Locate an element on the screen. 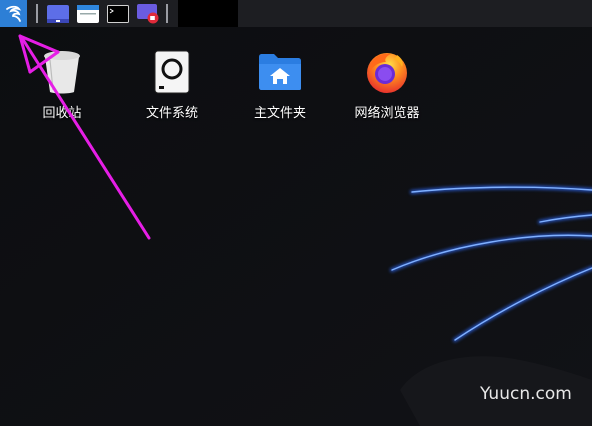 This screenshot has width=592, height=426. desktop-icon-label: 网络浏览器 is located at coordinates (387, 113).